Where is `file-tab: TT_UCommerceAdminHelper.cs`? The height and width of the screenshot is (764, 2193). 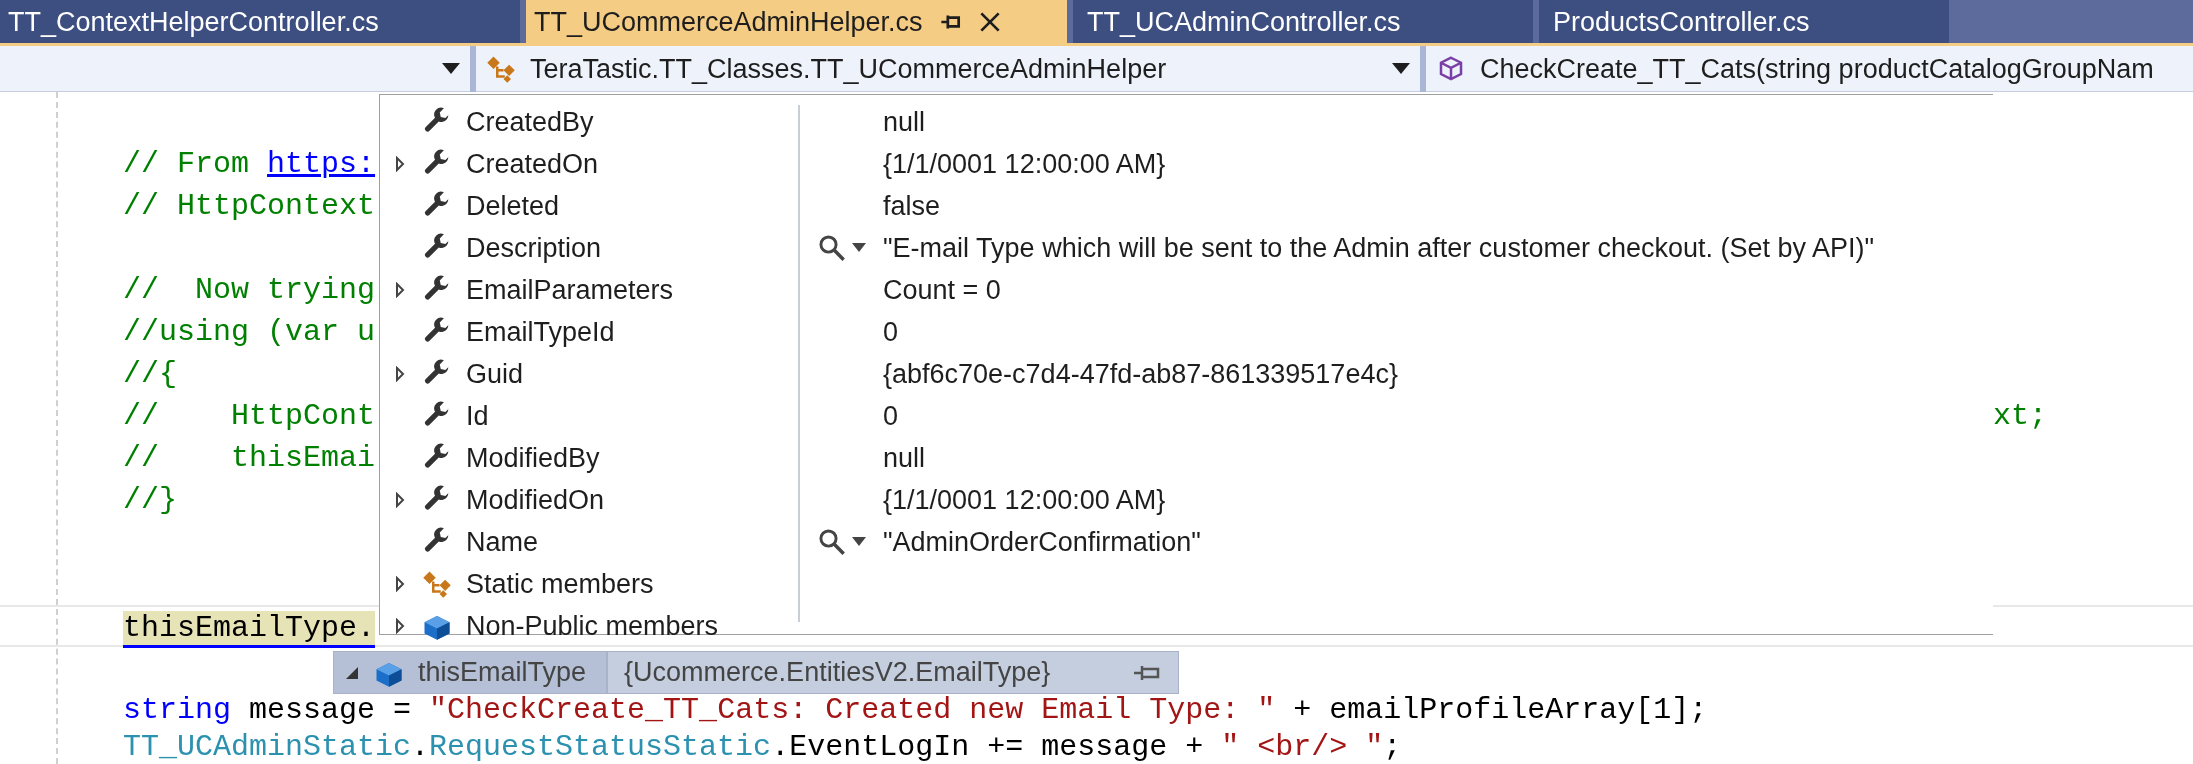
file-tab: TT_UCommerceAdminHelper.cs is located at coordinates (796, 21).